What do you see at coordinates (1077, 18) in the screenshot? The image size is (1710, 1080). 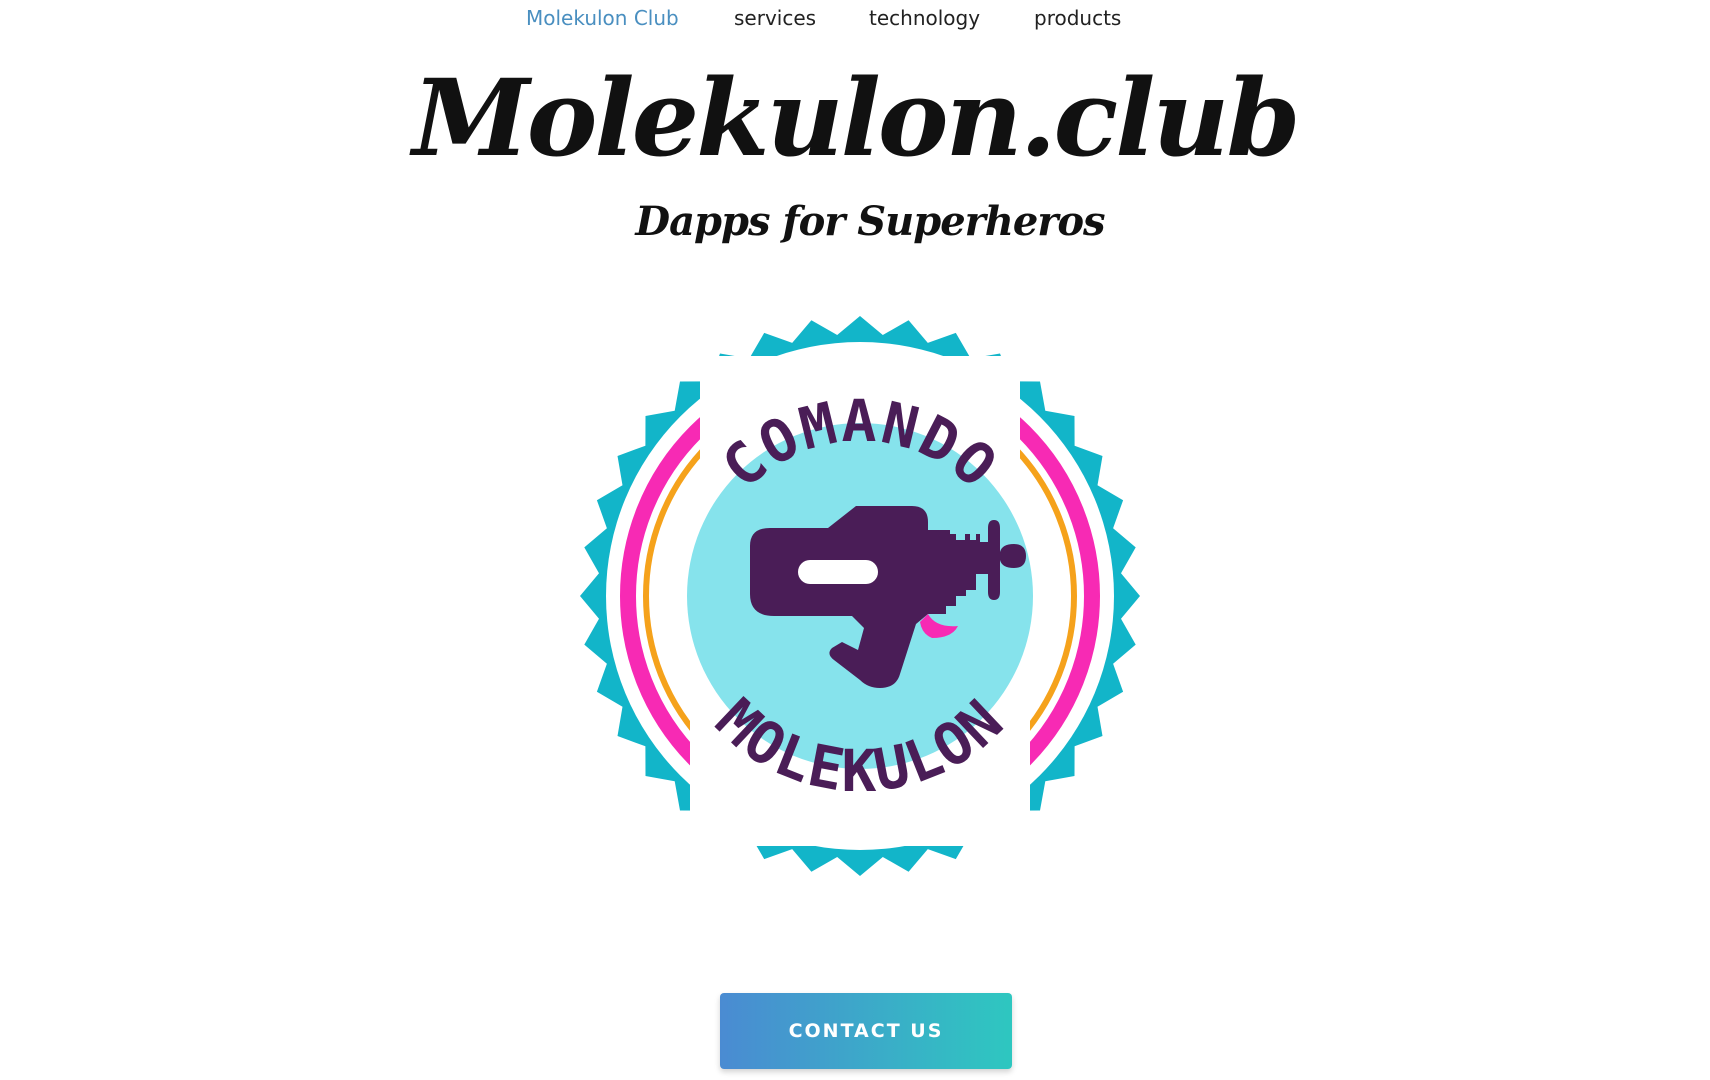 I see `nav-item-products: products` at bounding box center [1077, 18].